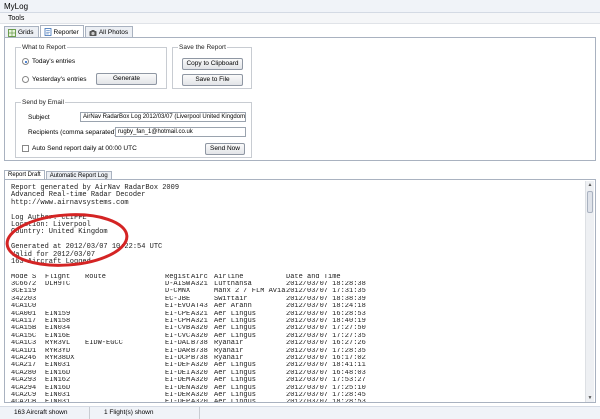 The image size is (600, 419). What do you see at coordinates (25, 148) in the screenshot?
I see `checkbox-icon` at bounding box center [25, 148].